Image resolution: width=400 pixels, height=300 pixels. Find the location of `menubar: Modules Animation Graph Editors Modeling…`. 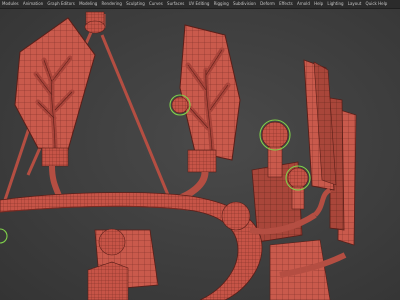

menubar: Modules Animation Graph Editors Modeling… is located at coordinates (200, 4).